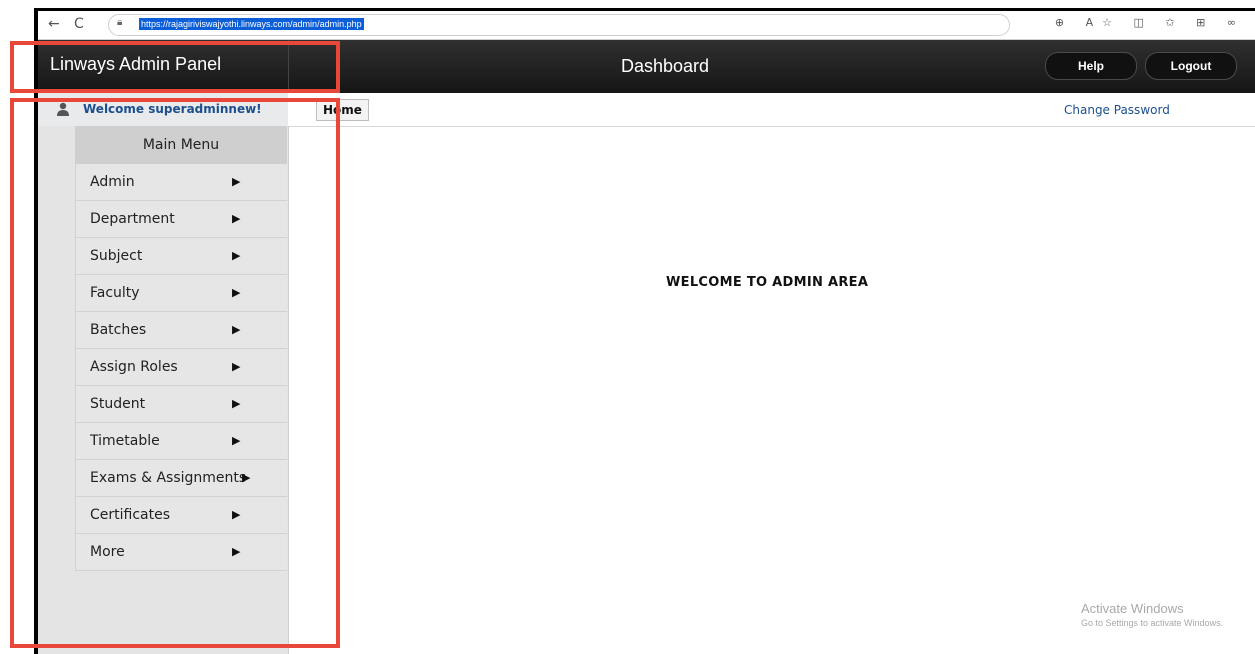 The height and width of the screenshot is (654, 1255). Describe the element at coordinates (1152, 623) in the screenshot. I see `watermark-subtitle: Go to Settings to activate Windows.` at that location.